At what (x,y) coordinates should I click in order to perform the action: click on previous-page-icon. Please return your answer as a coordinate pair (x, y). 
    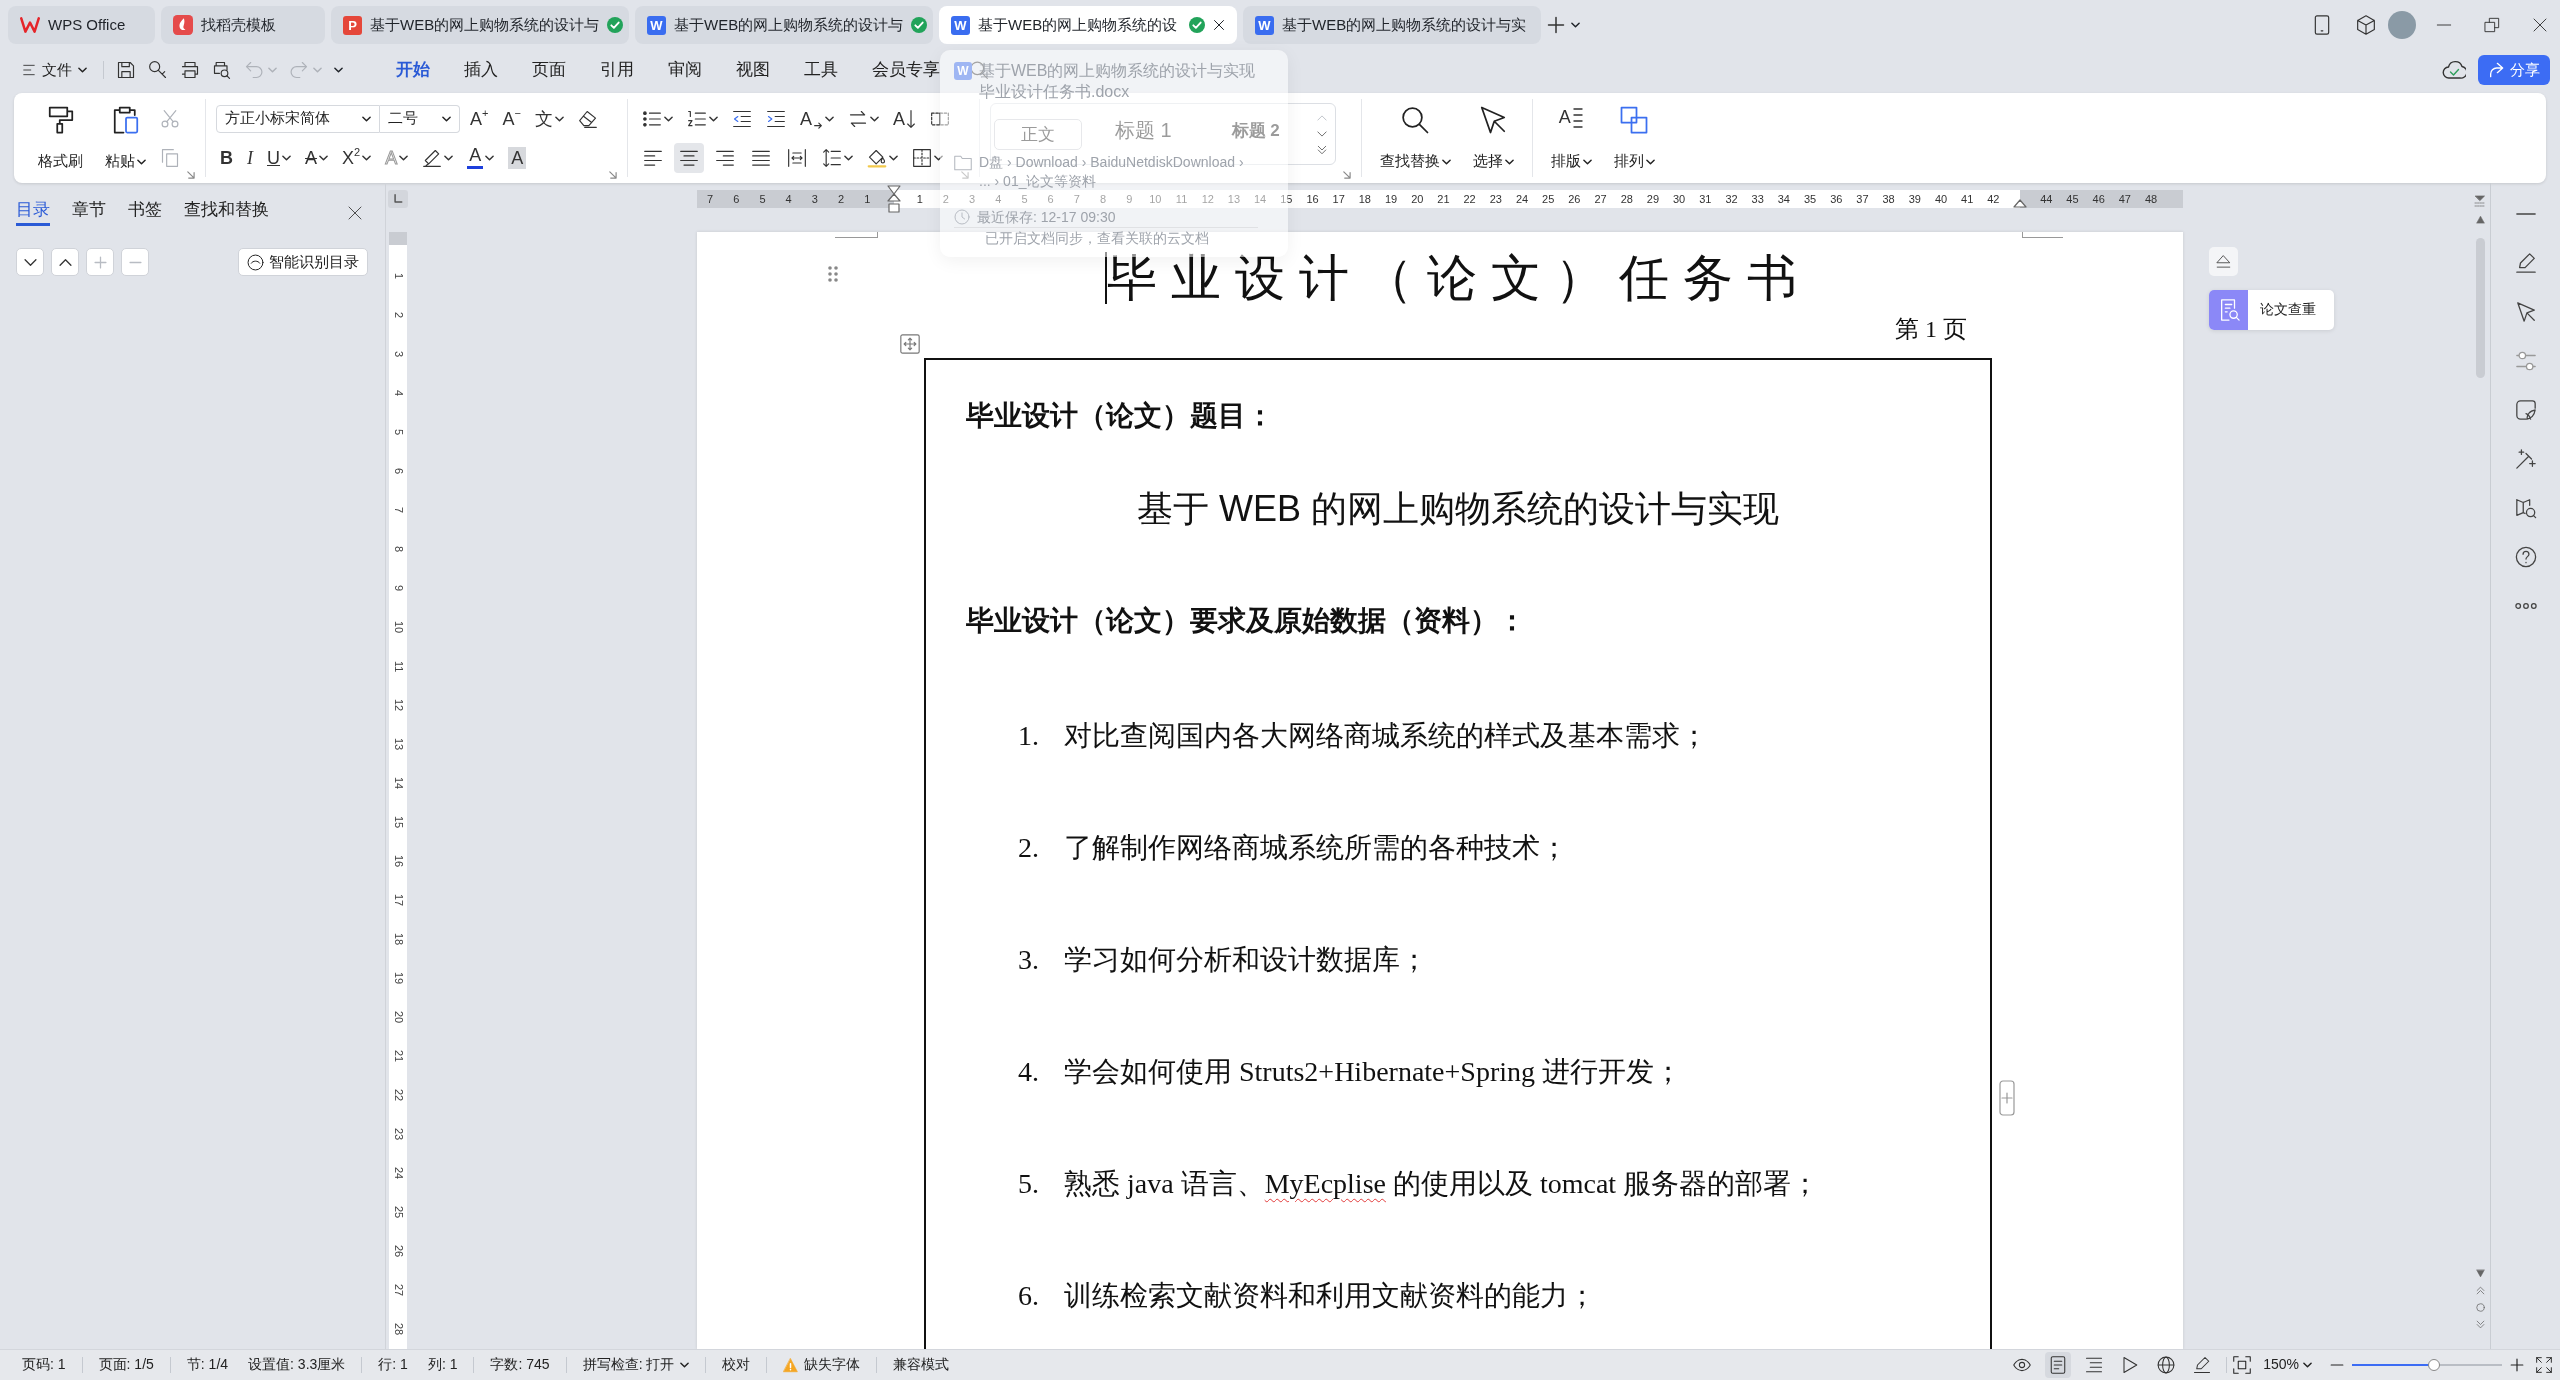
    Looking at the image, I should click on (2480, 1290).